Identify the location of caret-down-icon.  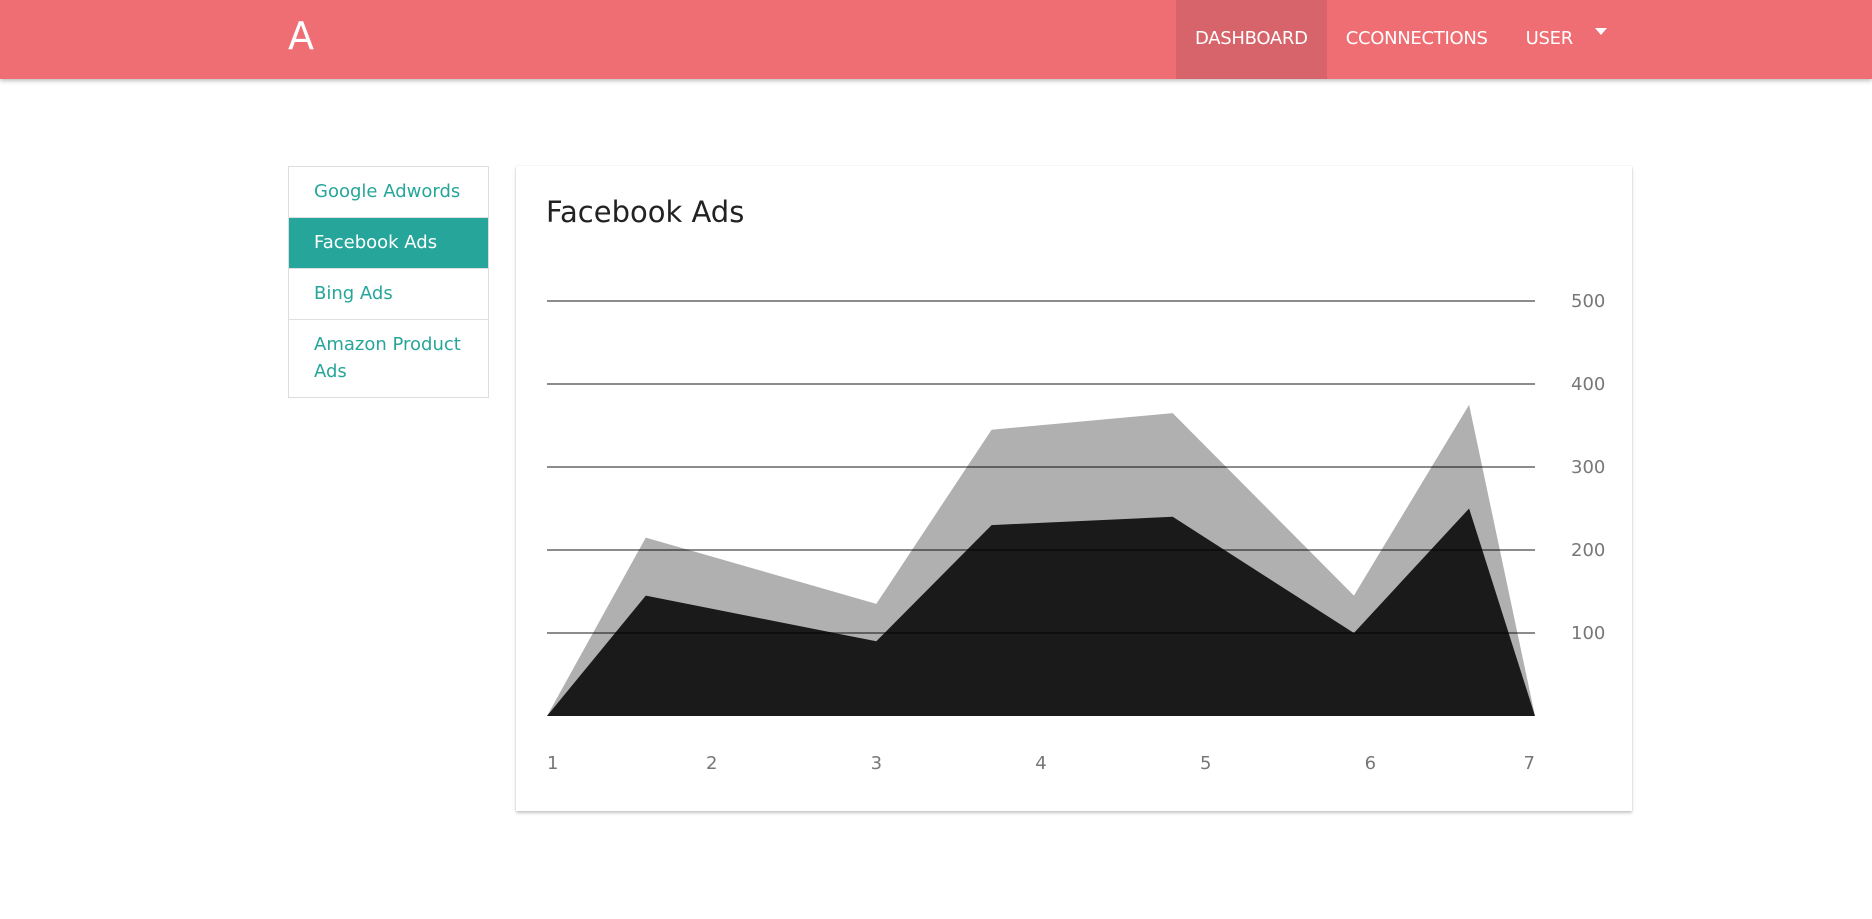
(1600, 31).